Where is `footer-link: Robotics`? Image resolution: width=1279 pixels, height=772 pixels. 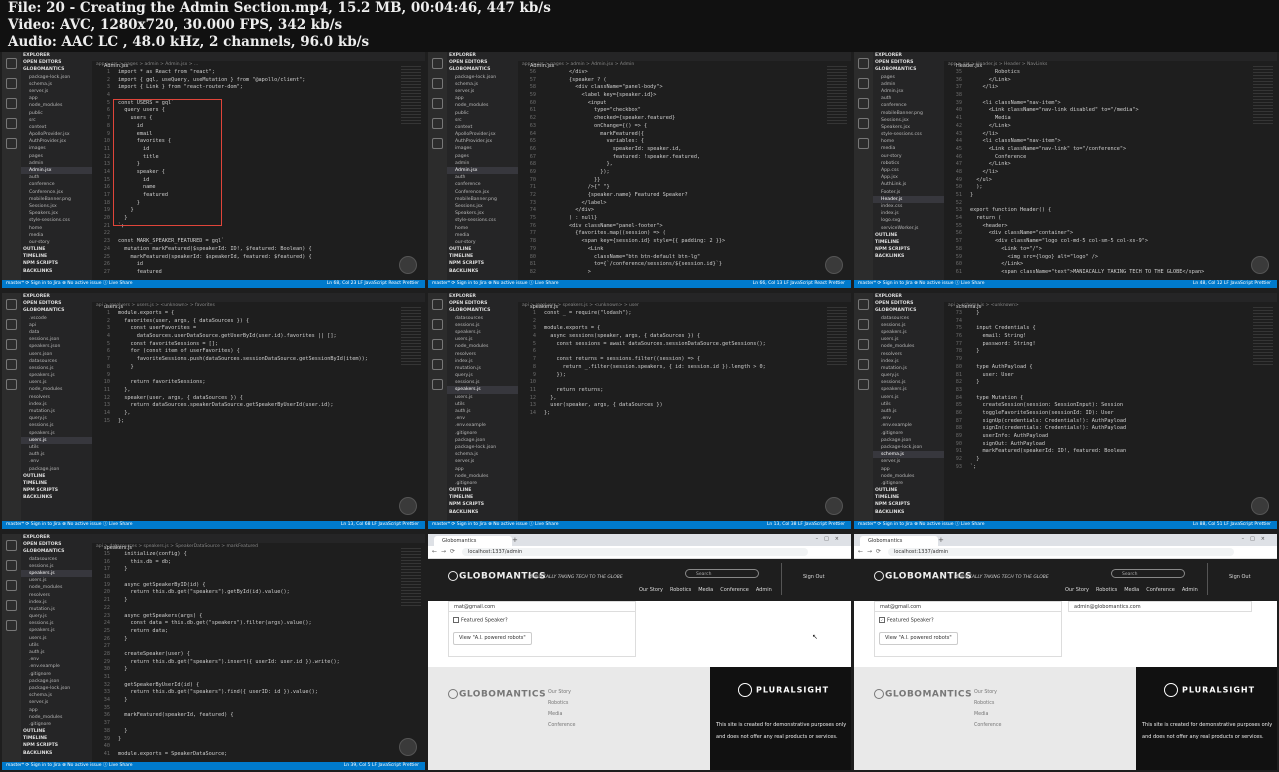
footer-link: Robotics is located at coordinates (561, 703).